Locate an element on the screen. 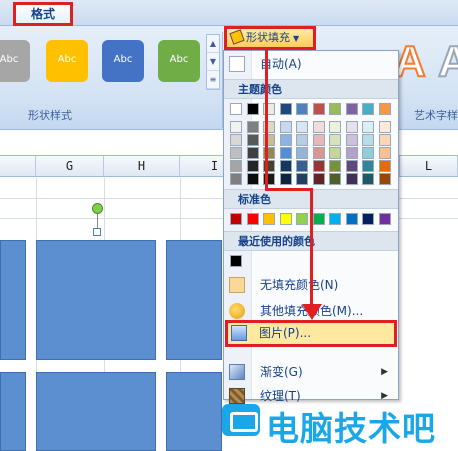  gallery-scroll-up-icon: ▲ is located at coordinates (213, 44).